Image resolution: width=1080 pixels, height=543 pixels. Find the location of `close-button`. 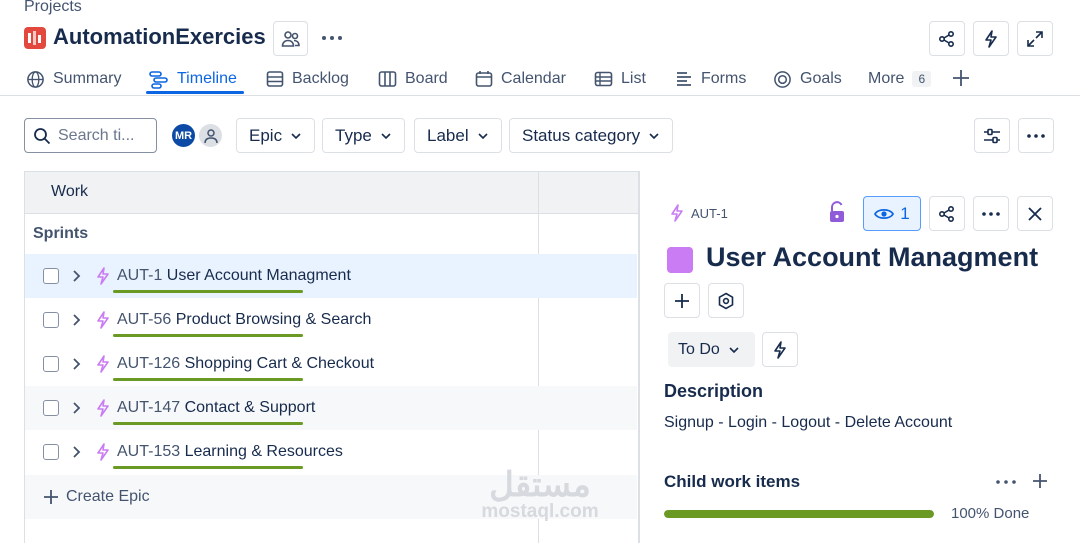

close-button is located at coordinates (1035, 213).